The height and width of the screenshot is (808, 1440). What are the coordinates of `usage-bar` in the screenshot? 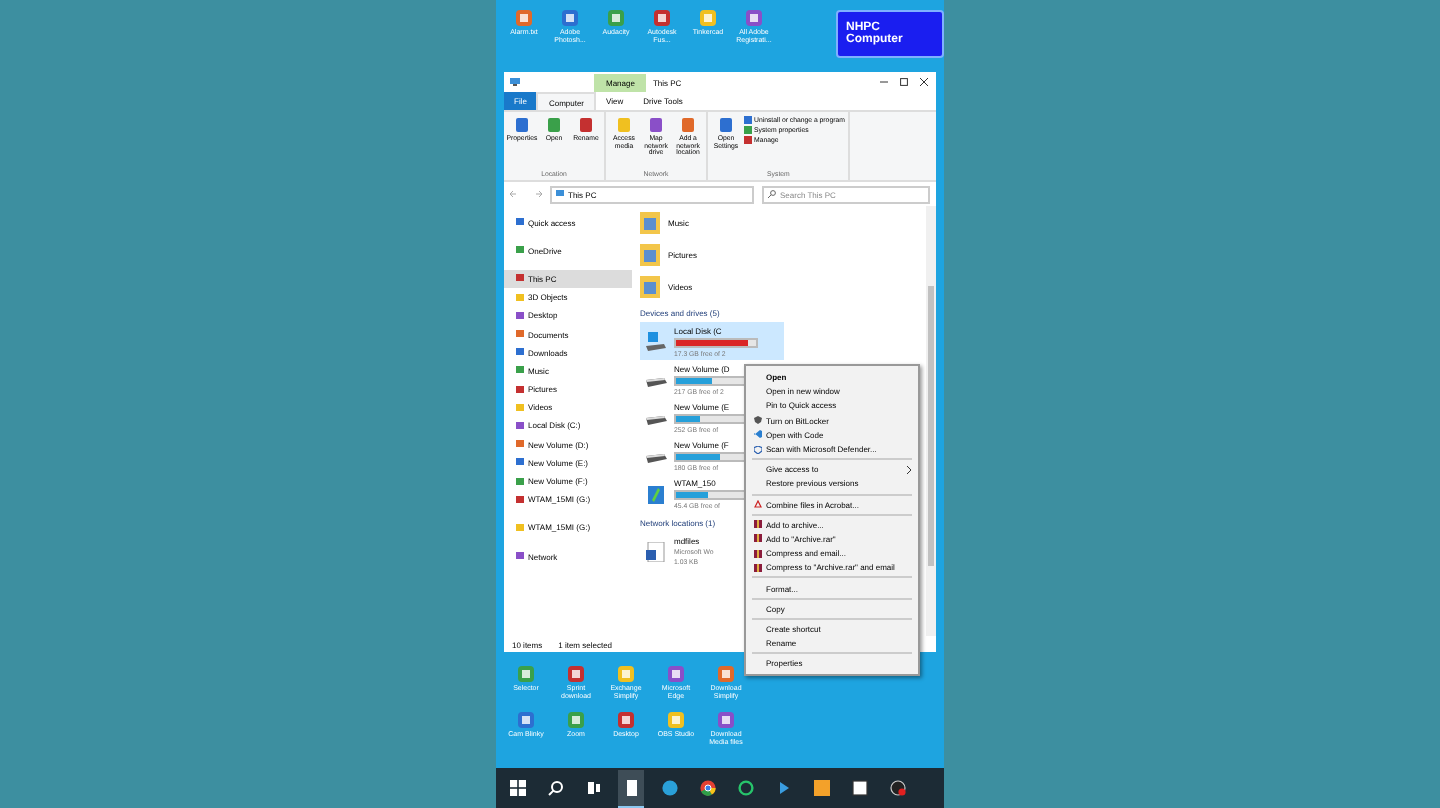 It's located at (716, 342).